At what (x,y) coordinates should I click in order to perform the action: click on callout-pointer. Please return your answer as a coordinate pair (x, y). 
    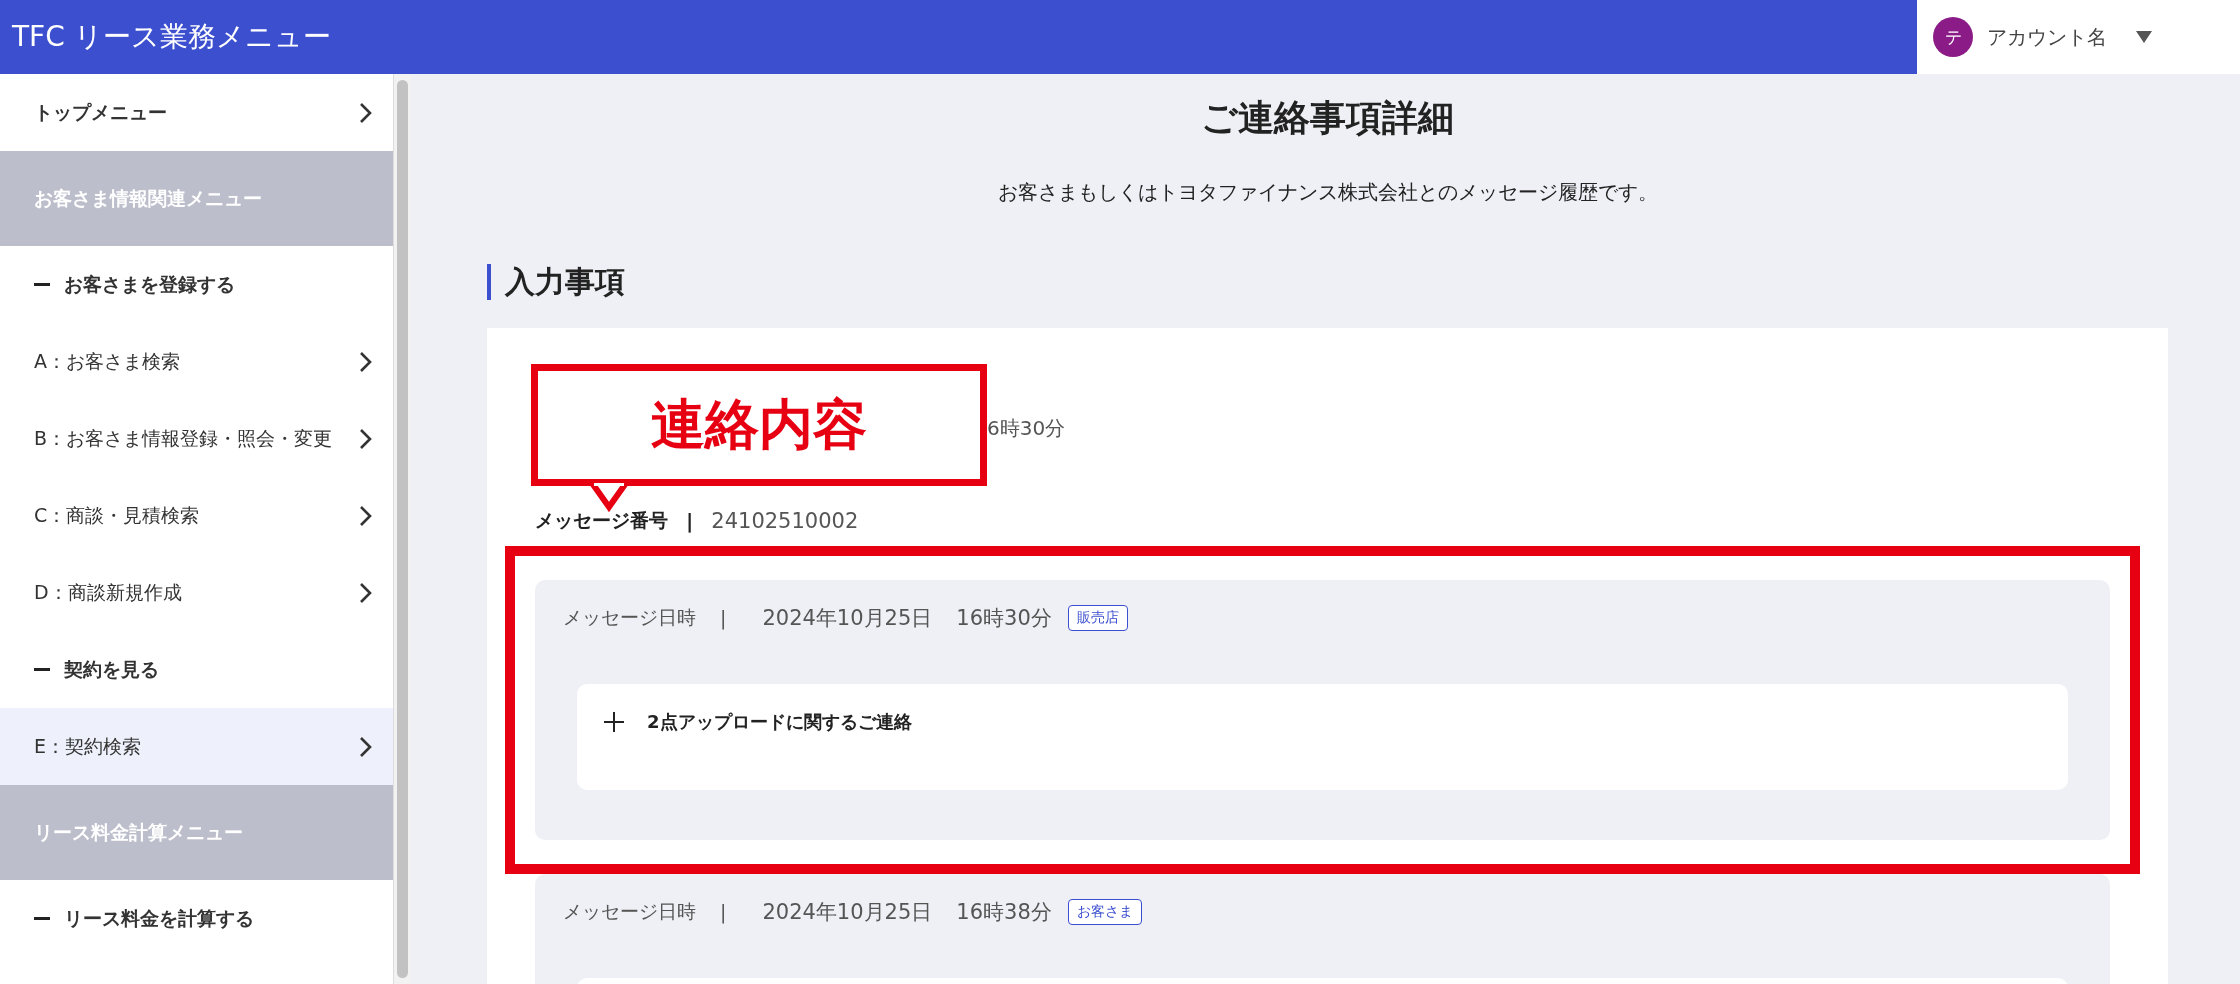
    Looking at the image, I should click on (609, 498).